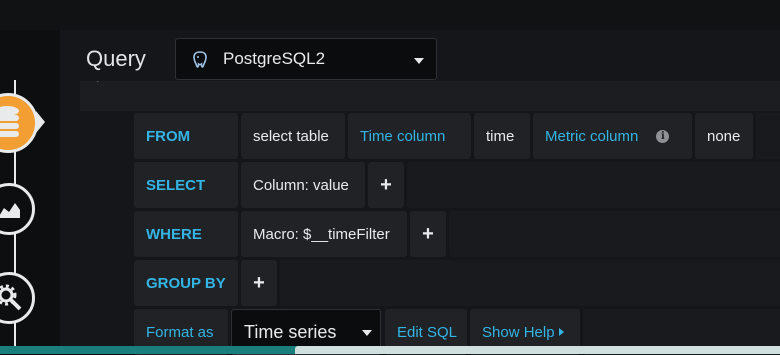  I want to click on query-row-where: WHERE Macro: $__timeFilter +, so click(457, 234).